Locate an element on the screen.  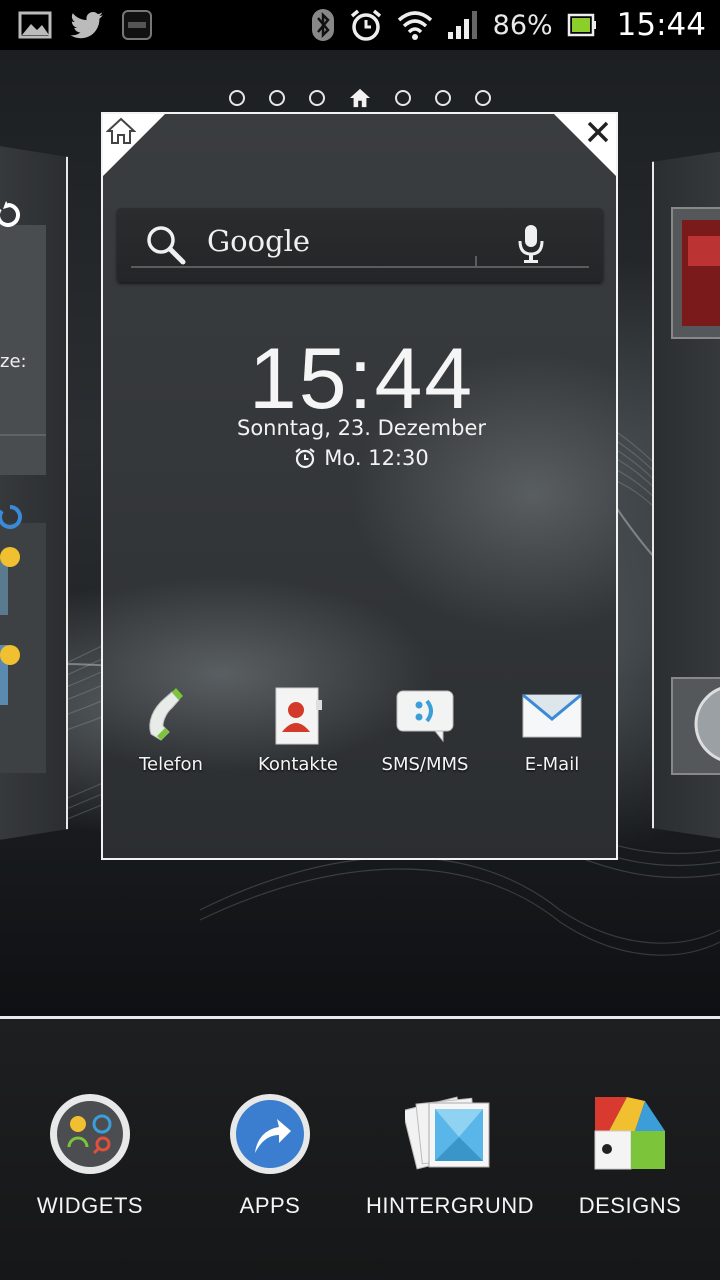
tray-apps-button: APPS is located at coordinates (270, 1154).